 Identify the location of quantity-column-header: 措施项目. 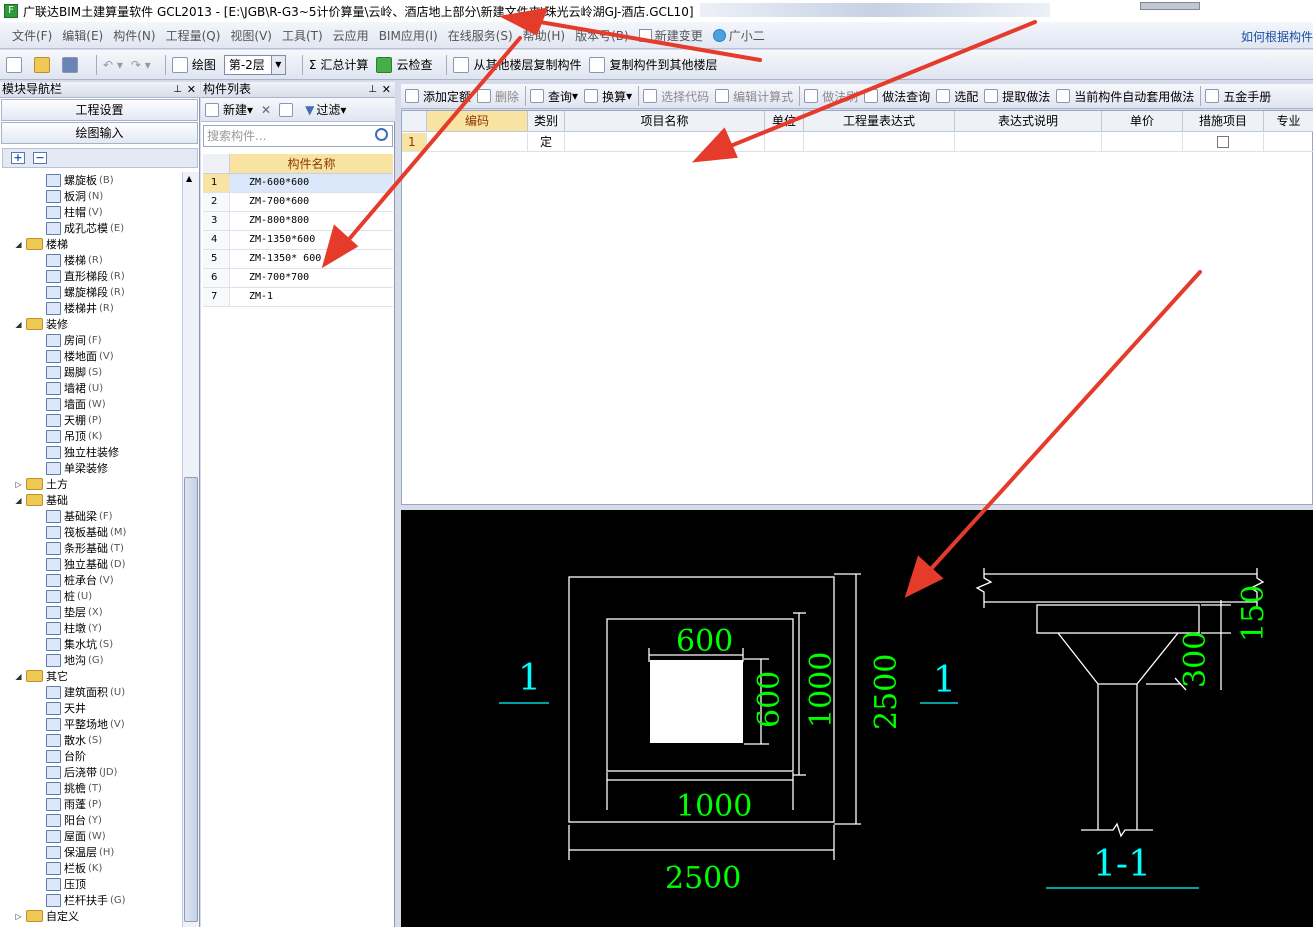
(1223, 121).